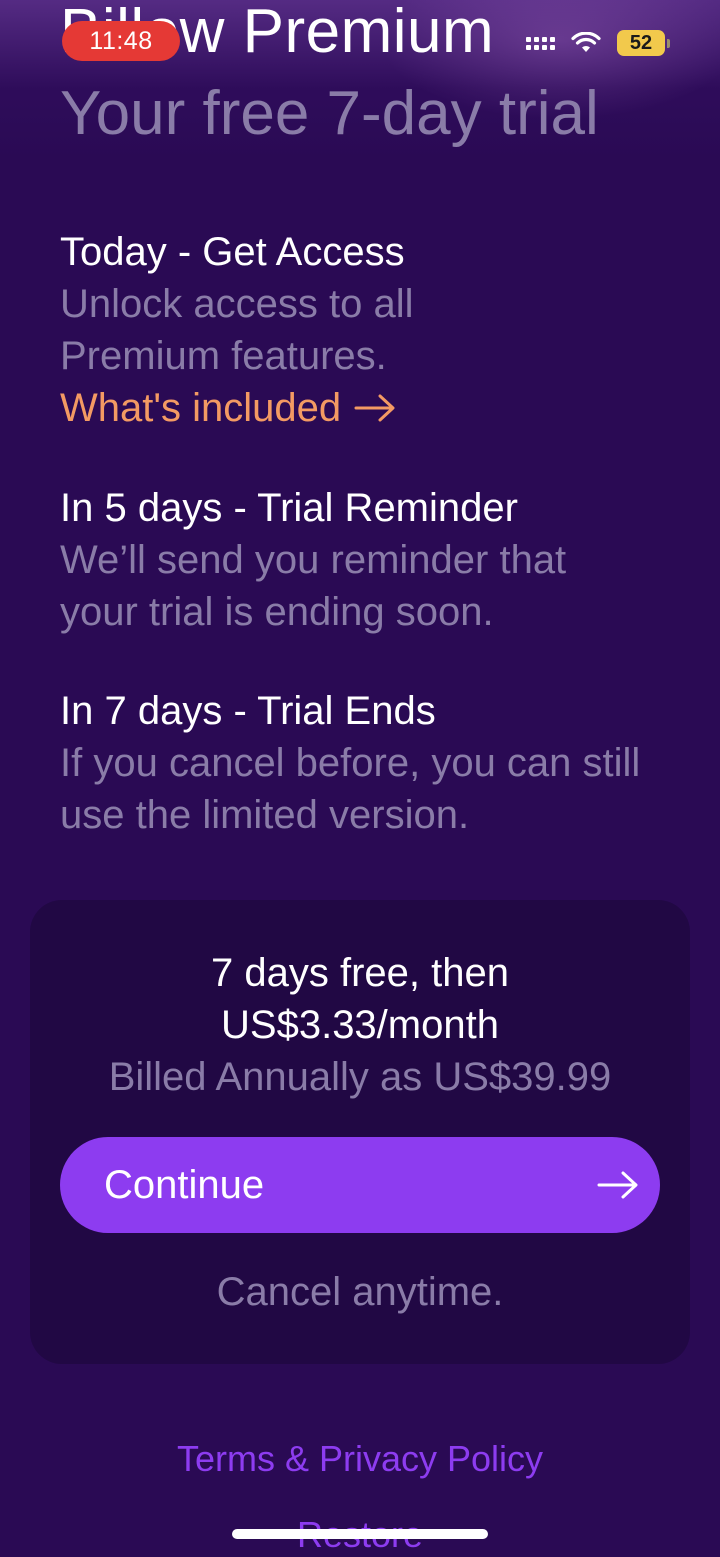 The height and width of the screenshot is (1557, 720). I want to click on offer-trial-line: 7 days free, then, so click(360, 973).